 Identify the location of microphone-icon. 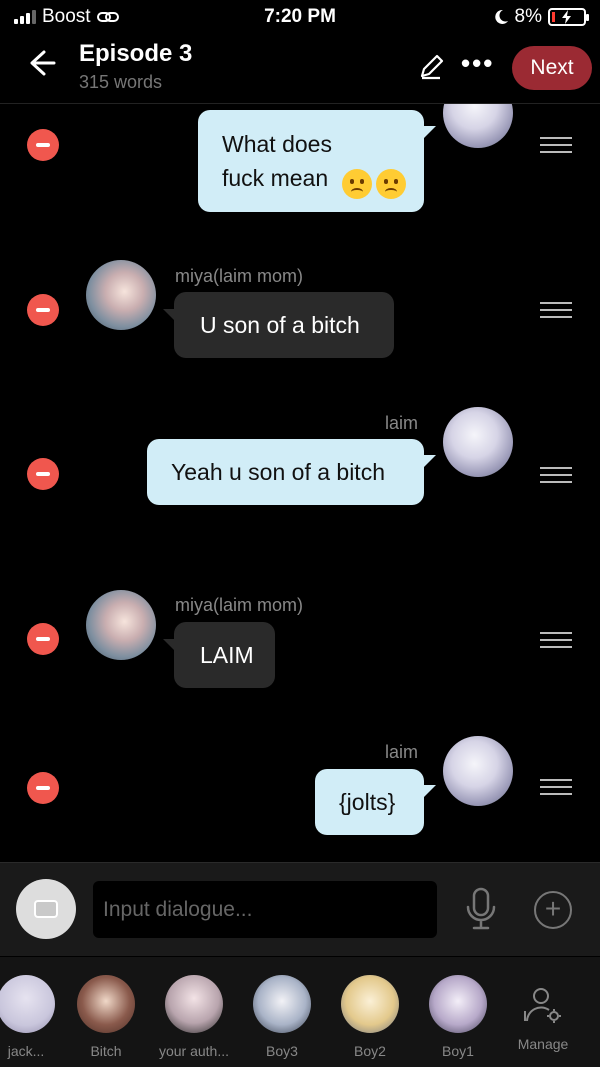
(481, 908).